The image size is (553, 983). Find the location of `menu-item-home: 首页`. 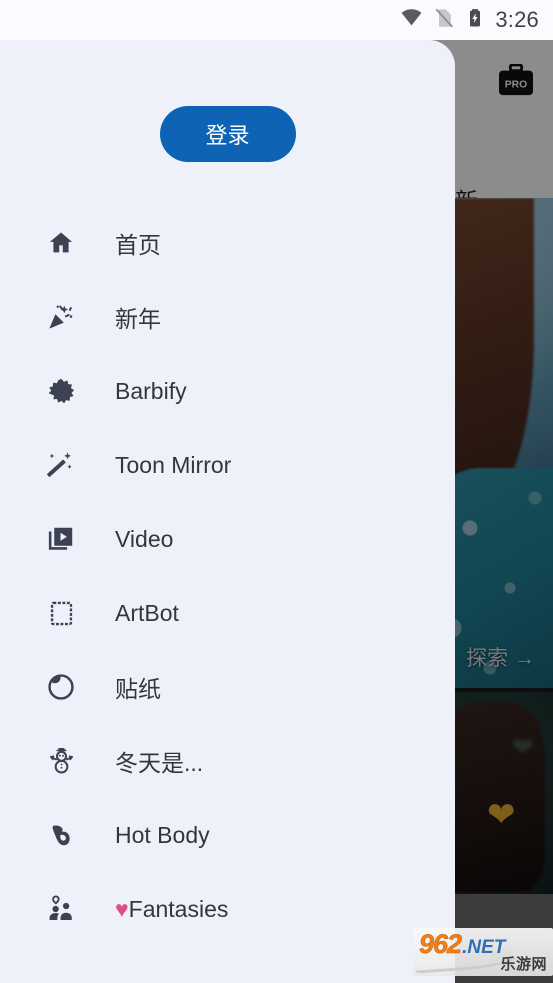

menu-item-home: 首页 is located at coordinates (227, 243).